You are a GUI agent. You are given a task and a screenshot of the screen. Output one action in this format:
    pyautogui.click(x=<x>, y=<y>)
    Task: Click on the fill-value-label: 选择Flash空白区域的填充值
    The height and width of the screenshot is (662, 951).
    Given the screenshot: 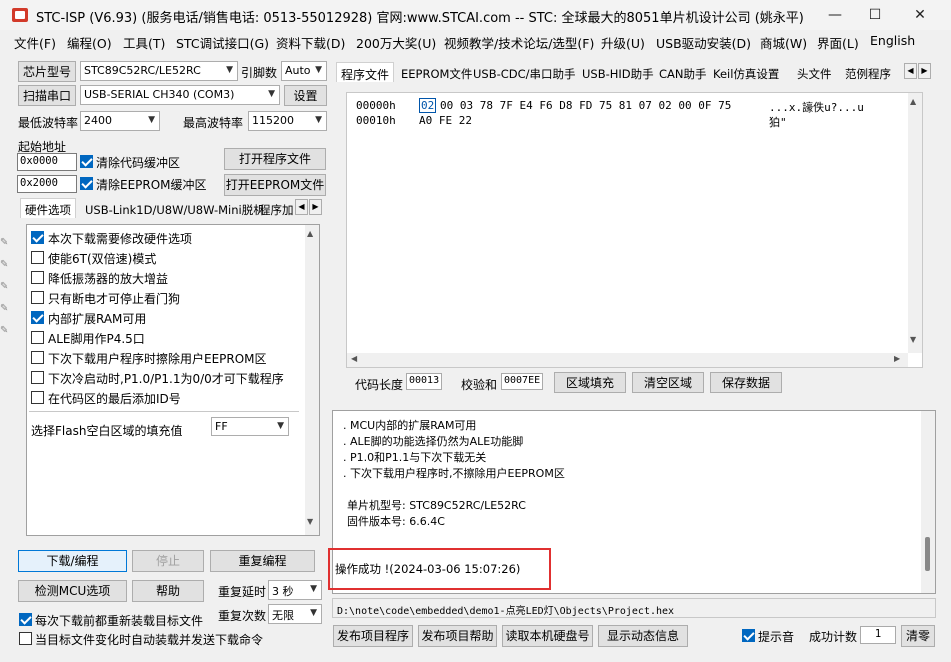 What is the action you would take?
    pyautogui.click(x=107, y=431)
    